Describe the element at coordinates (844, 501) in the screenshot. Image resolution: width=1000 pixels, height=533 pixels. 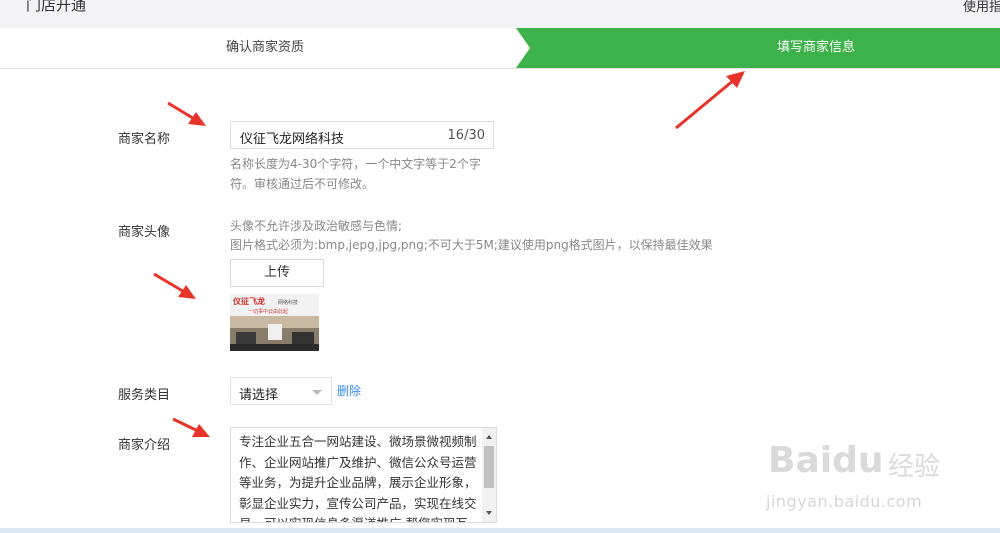
I see `watermark-url: jingyan.baidu.com` at that location.